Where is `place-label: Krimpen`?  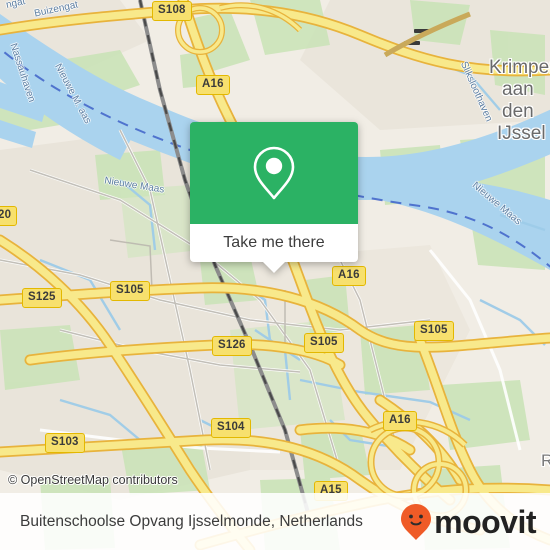 place-label: Krimpen is located at coordinates (519, 67).